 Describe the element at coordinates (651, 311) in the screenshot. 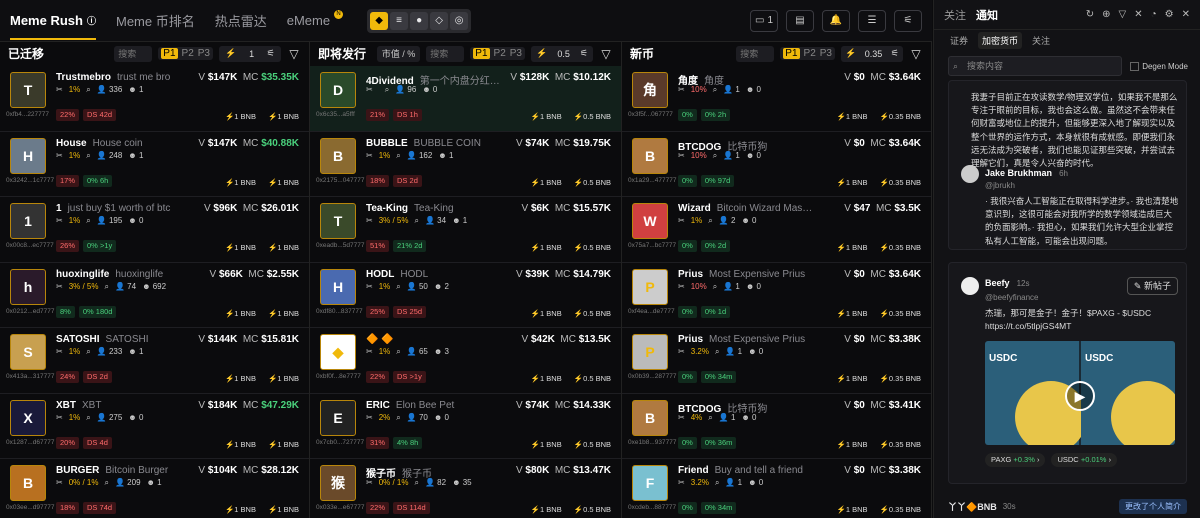

I see `token-address: 0xf4ea...de7777` at that location.